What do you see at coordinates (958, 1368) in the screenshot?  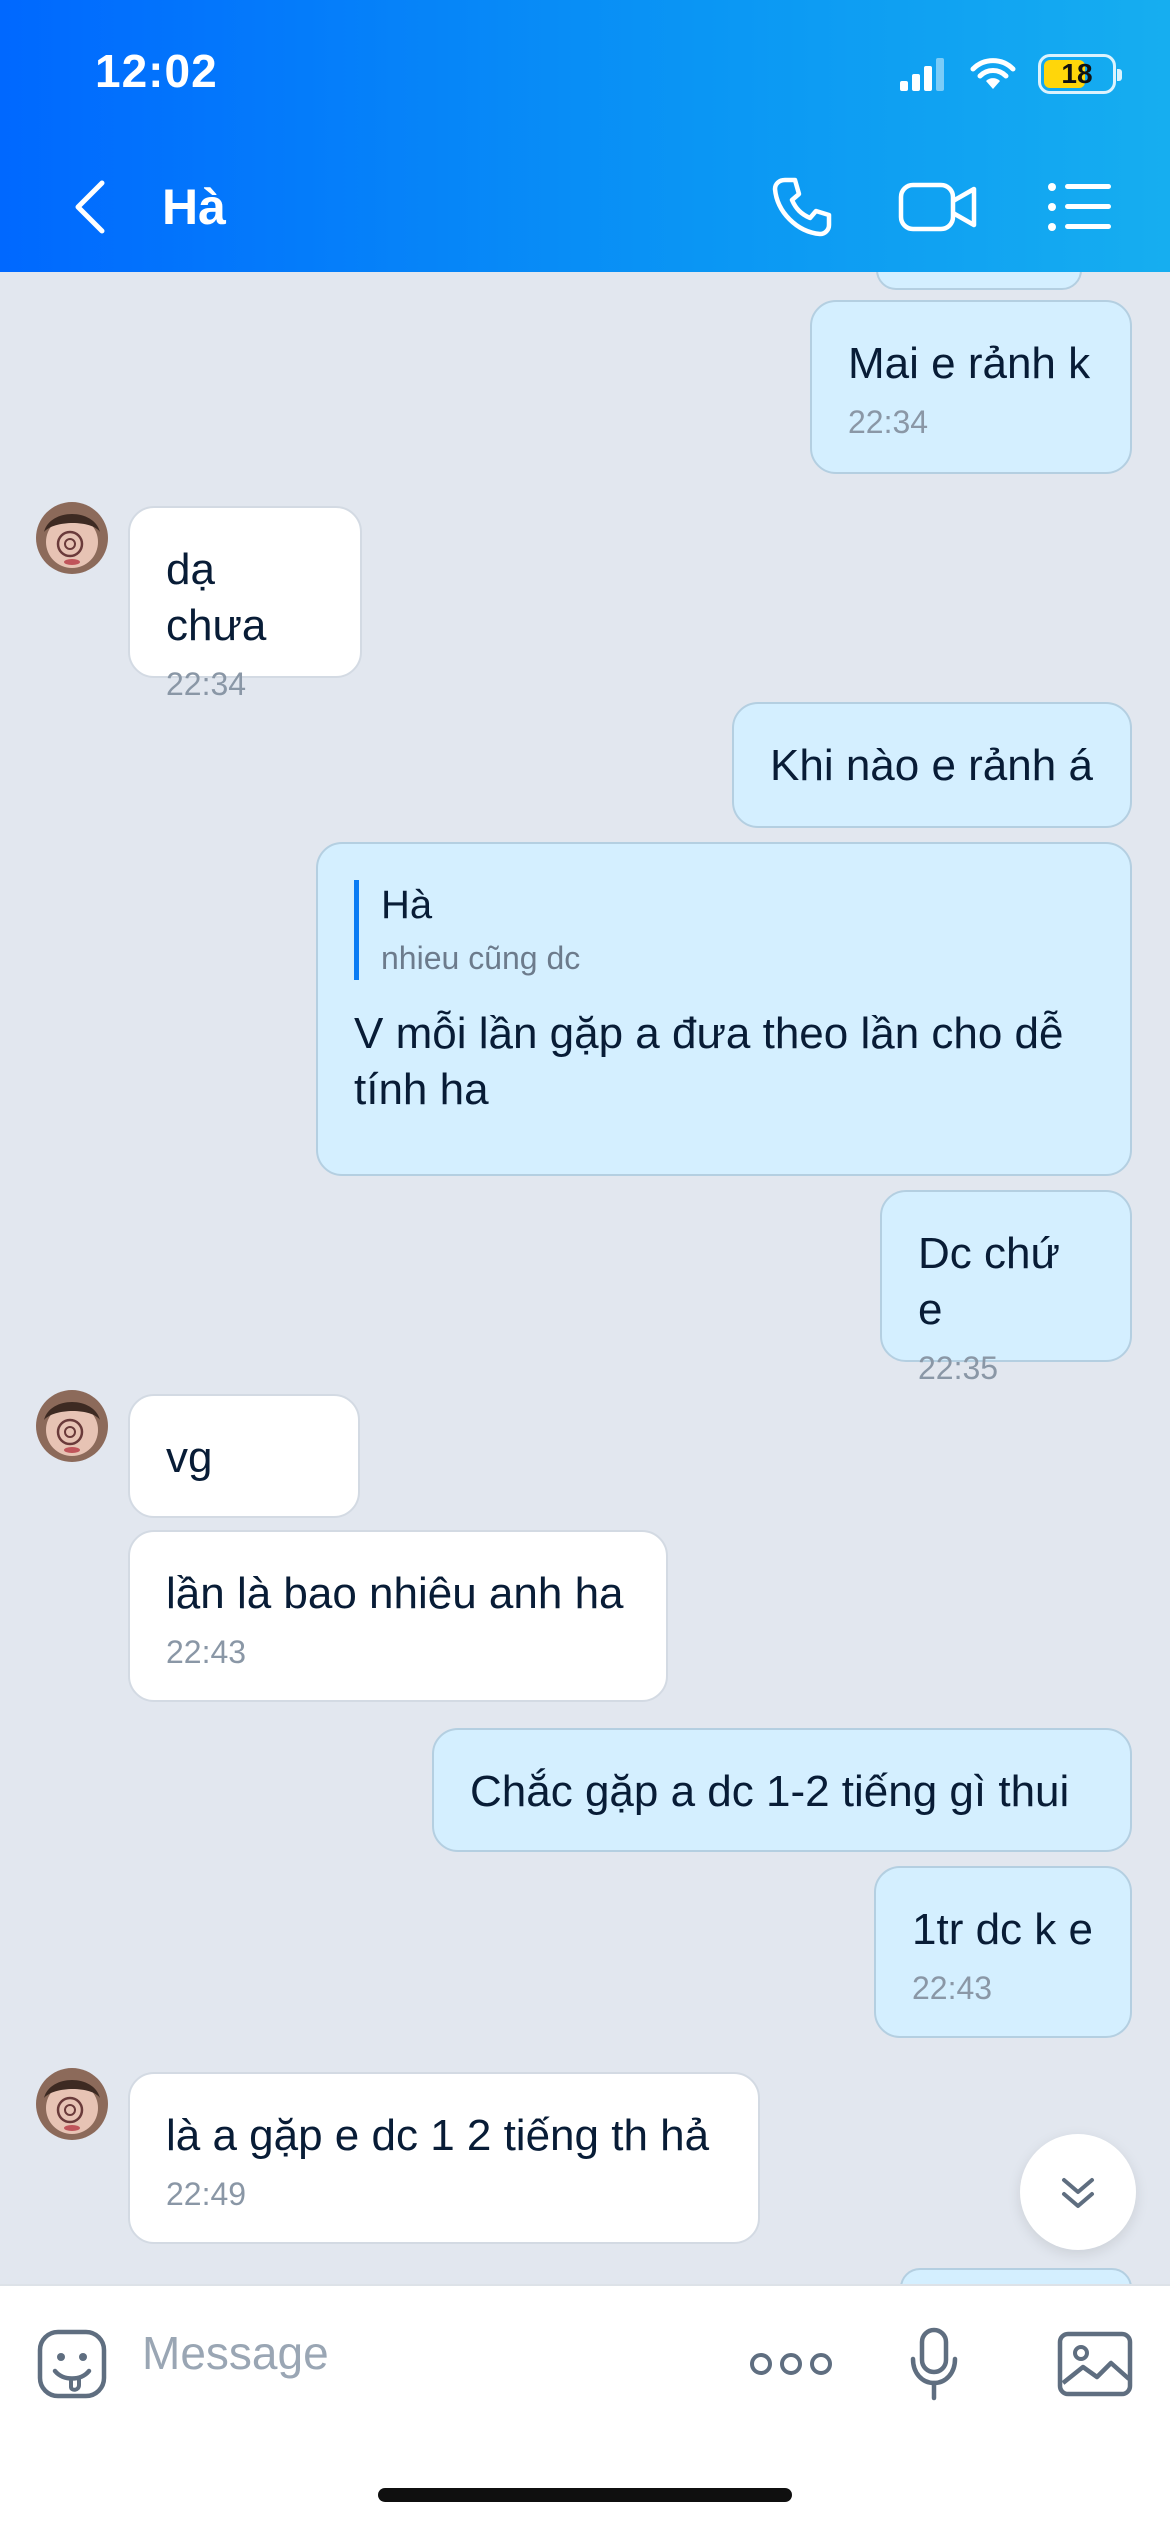 I see `message-time: 22:35` at bounding box center [958, 1368].